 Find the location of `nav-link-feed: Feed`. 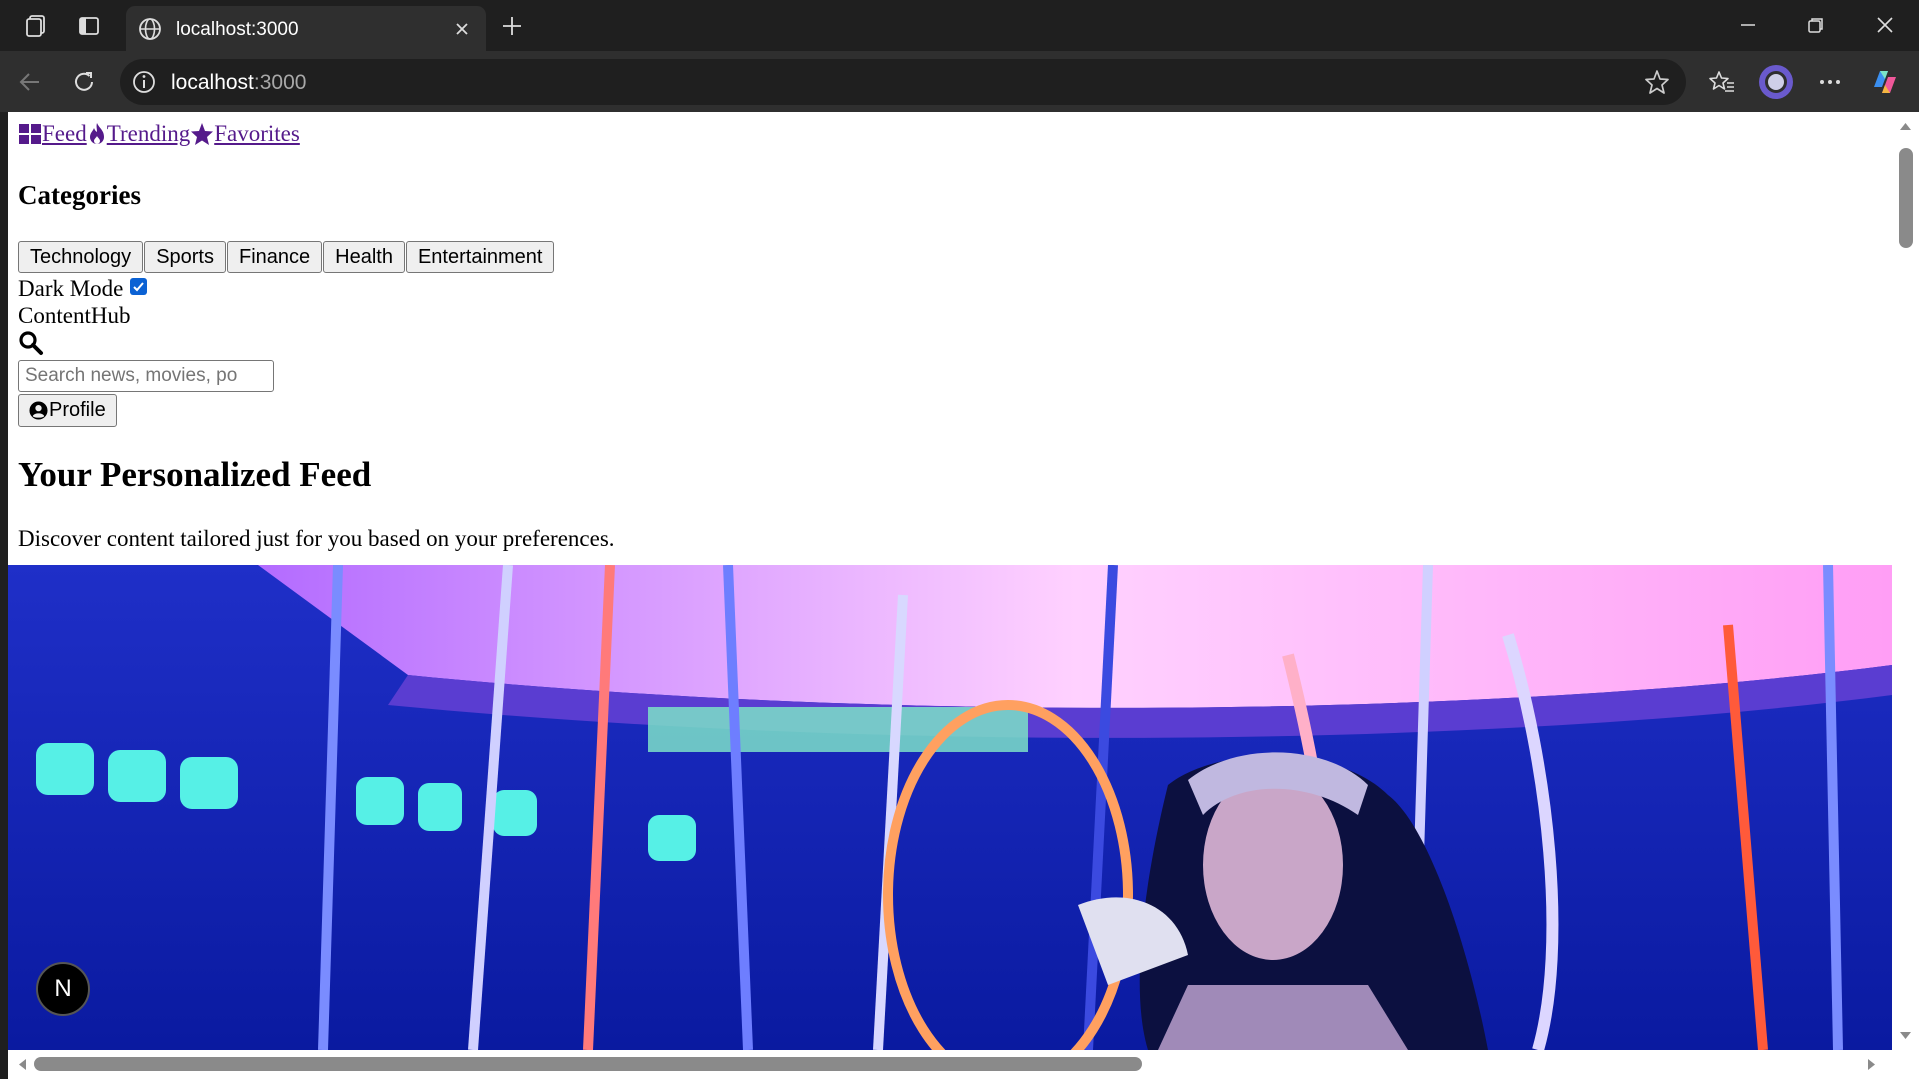

nav-link-feed: Feed is located at coordinates (64, 134).